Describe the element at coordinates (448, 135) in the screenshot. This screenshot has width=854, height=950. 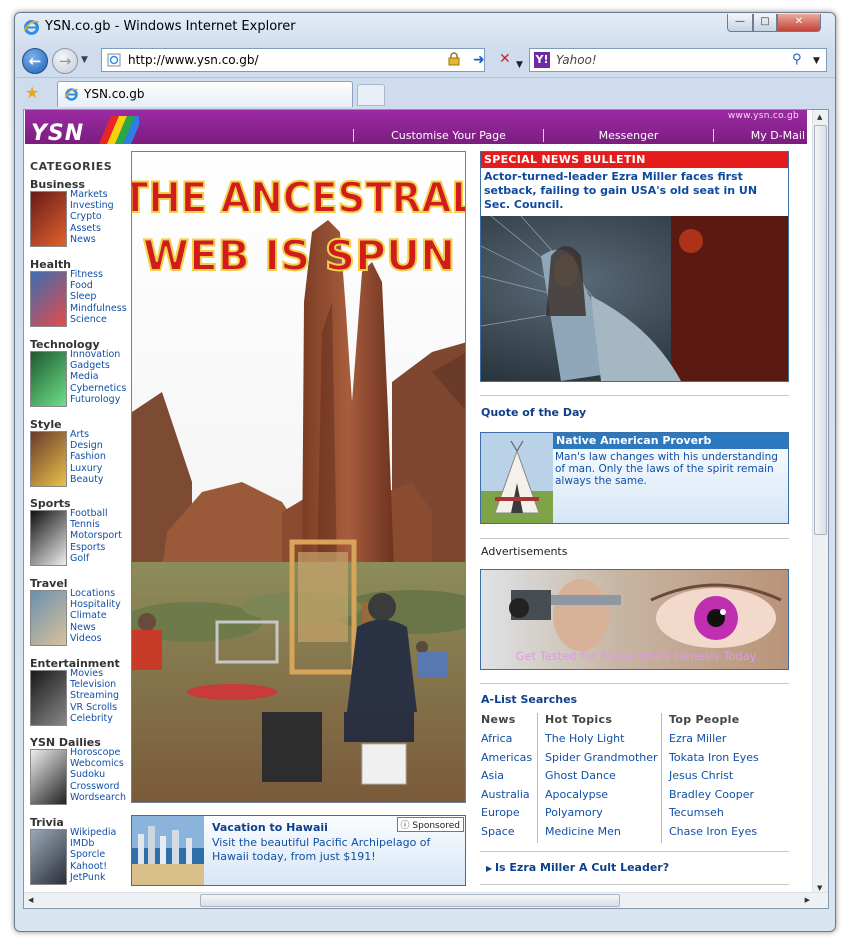
I see `nav-customise: Customise Your Page` at that location.